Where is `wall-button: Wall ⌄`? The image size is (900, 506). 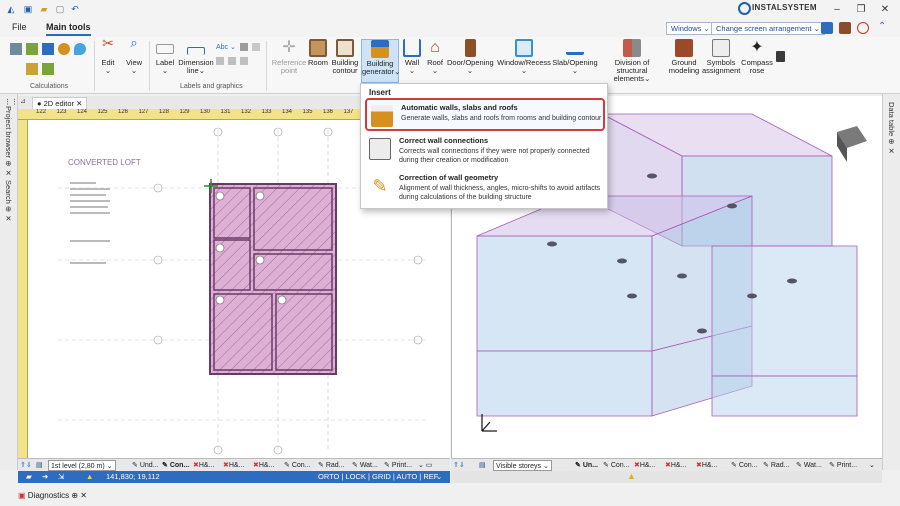 wall-button: Wall ⌄ is located at coordinates (412, 61).